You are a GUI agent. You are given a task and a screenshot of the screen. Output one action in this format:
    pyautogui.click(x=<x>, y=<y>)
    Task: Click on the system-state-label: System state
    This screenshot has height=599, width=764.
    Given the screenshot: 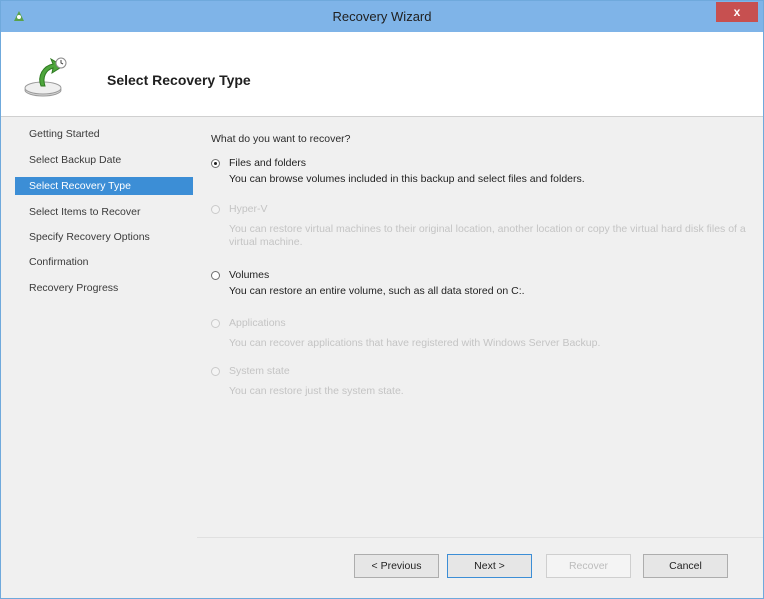 What is the action you would take?
    pyautogui.click(x=259, y=371)
    